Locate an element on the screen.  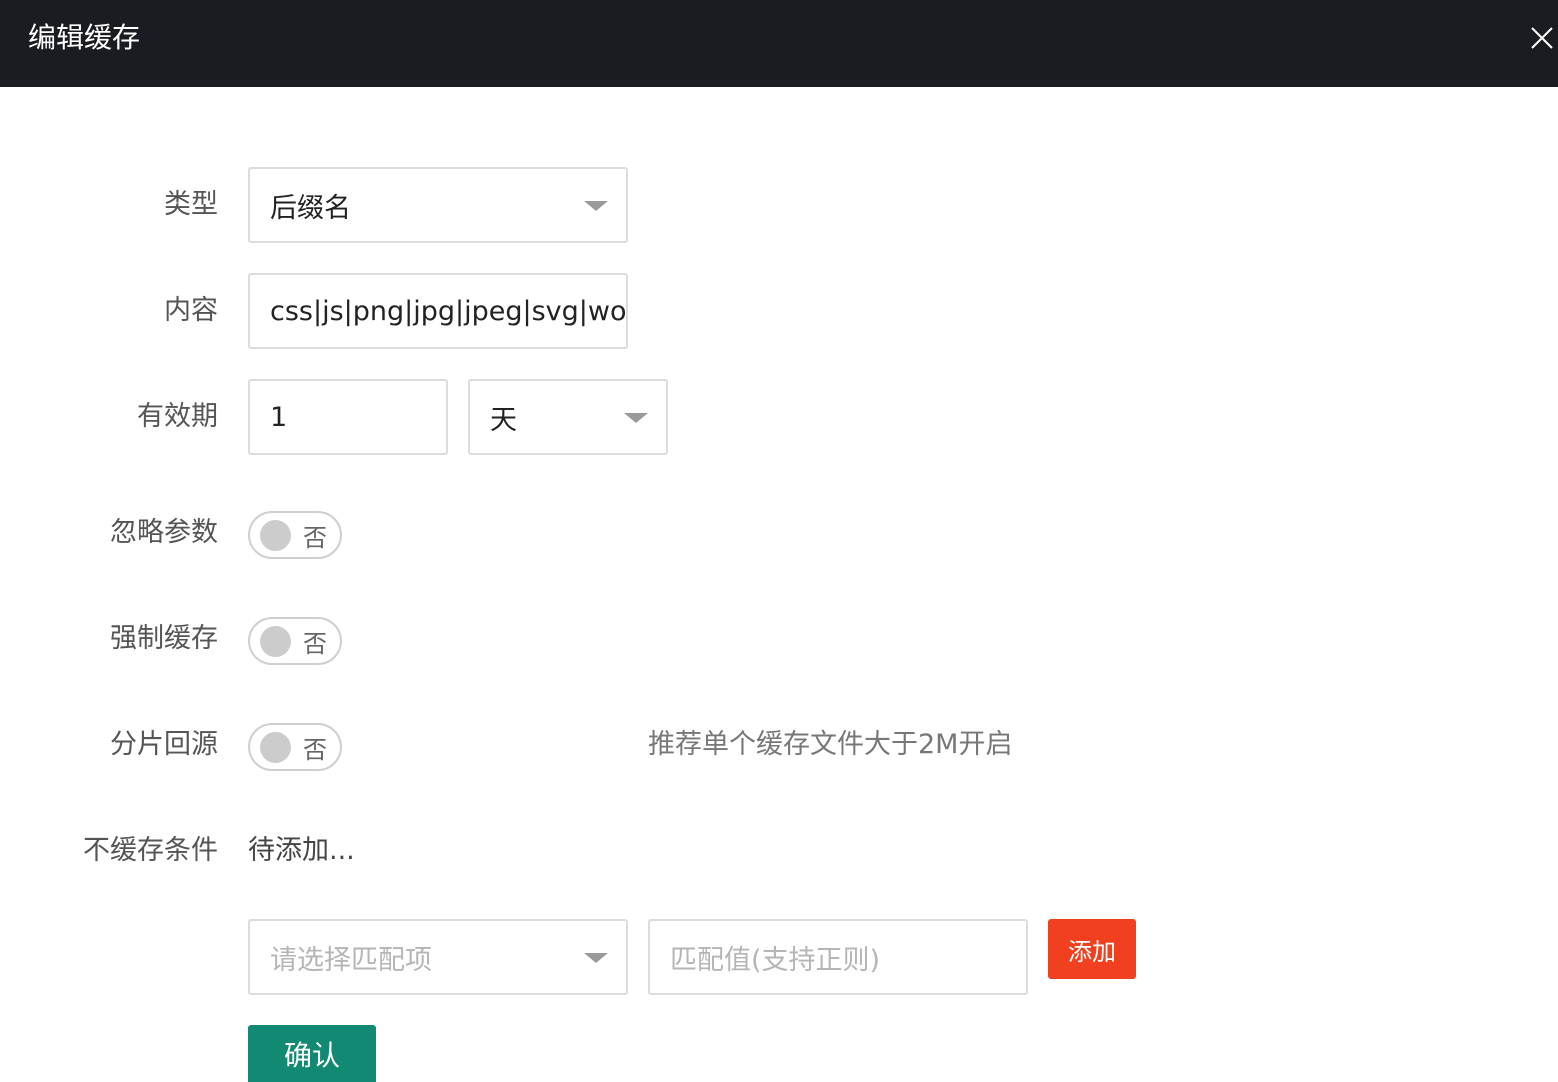
match-item-placeholder: 请选择匹配项 is located at coordinates (351, 960).